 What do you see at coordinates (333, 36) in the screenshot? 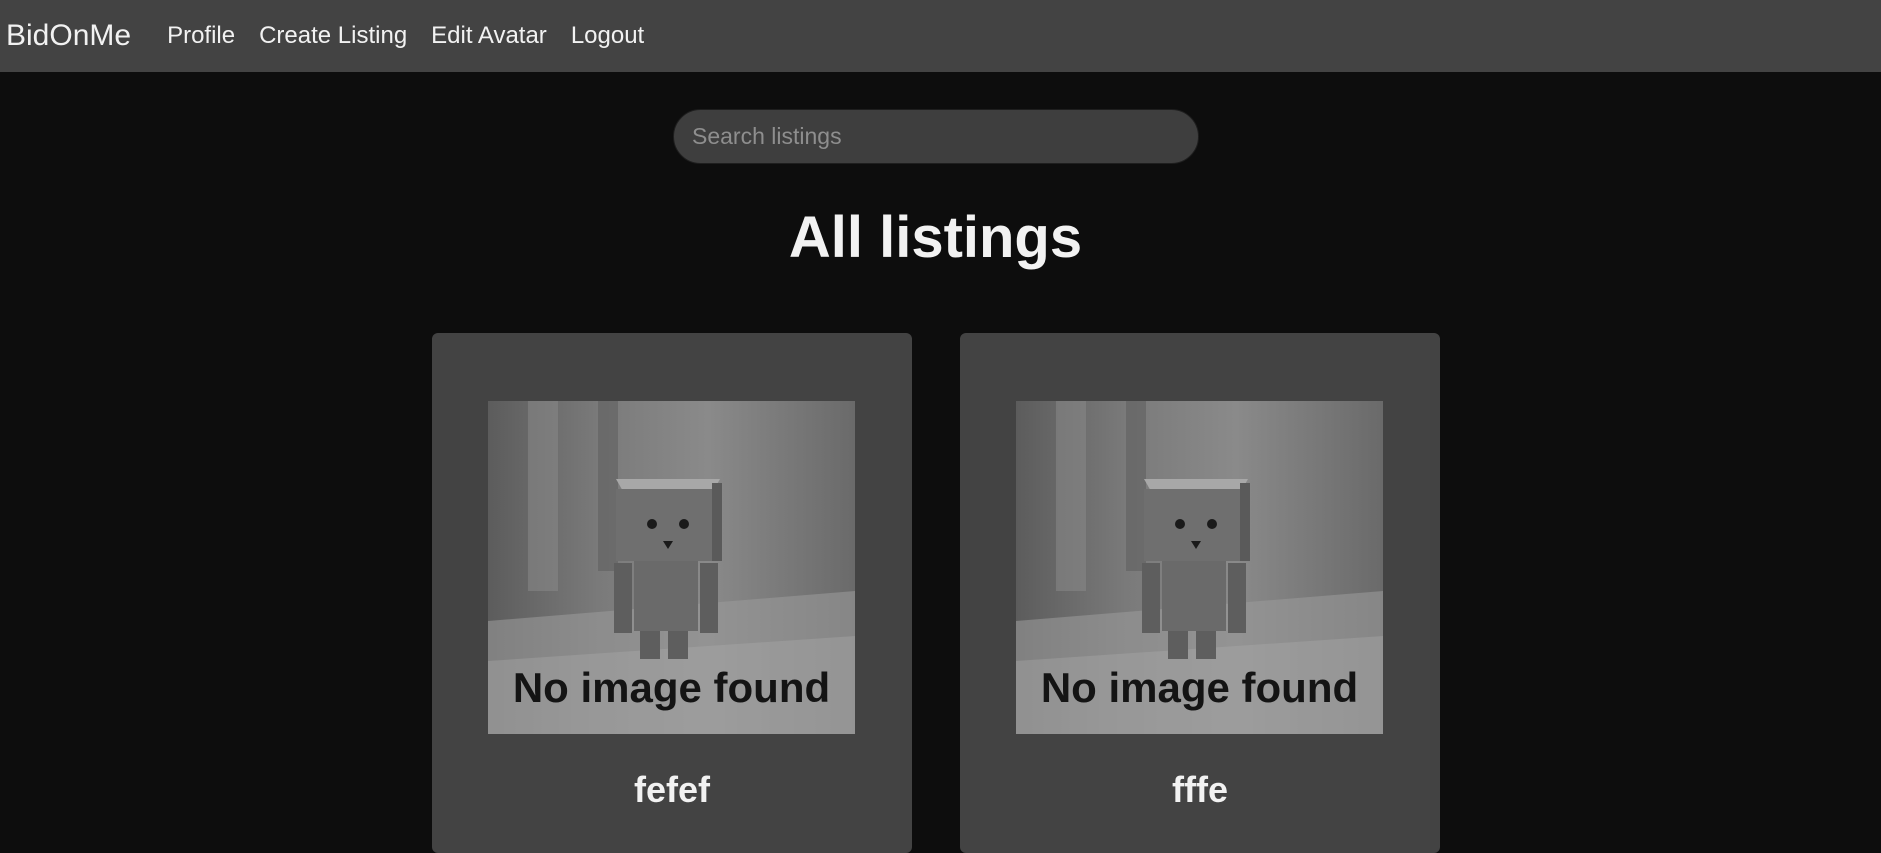
I see `nav-create-listing-link: Create Listing` at bounding box center [333, 36].